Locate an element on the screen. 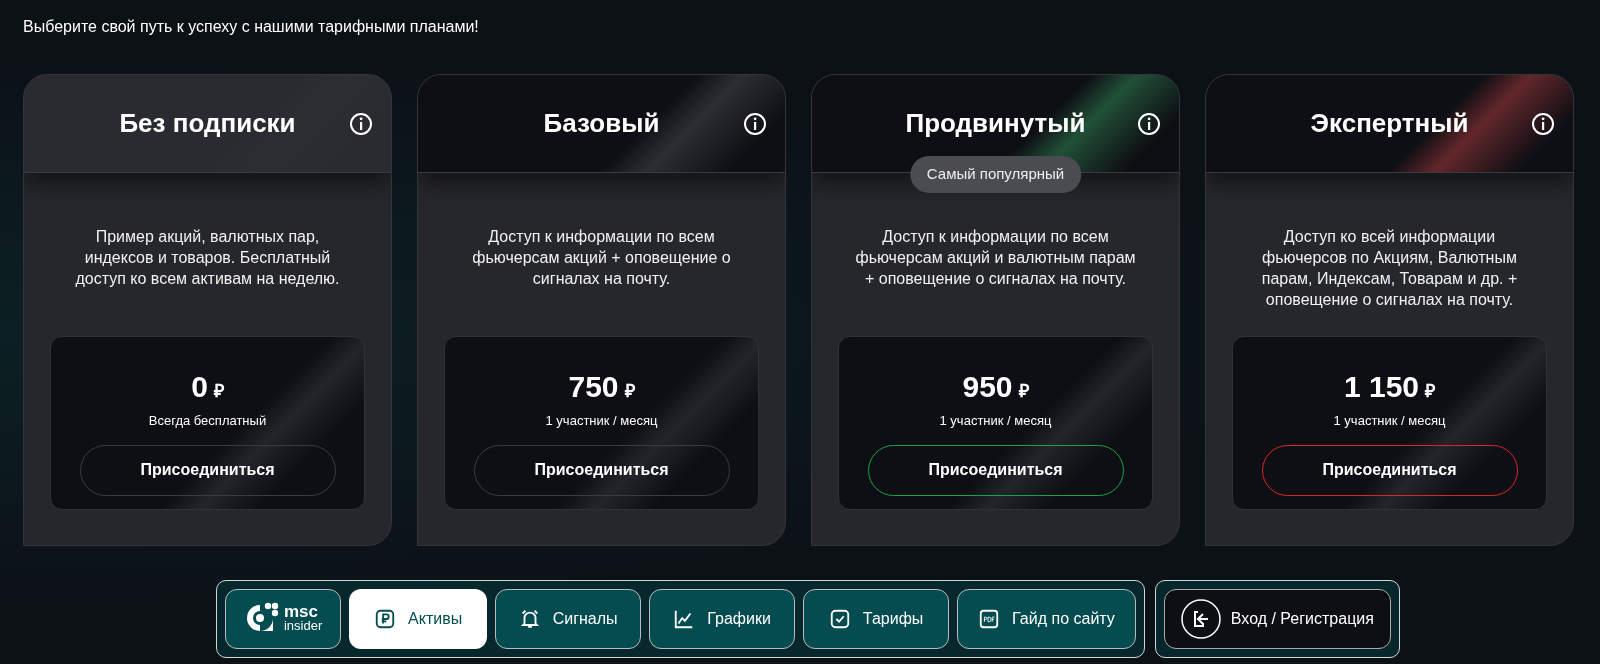 The width and height of the screenshot is (1600, 664). price-value: 1 150 is located at coordinates (1381, 387).